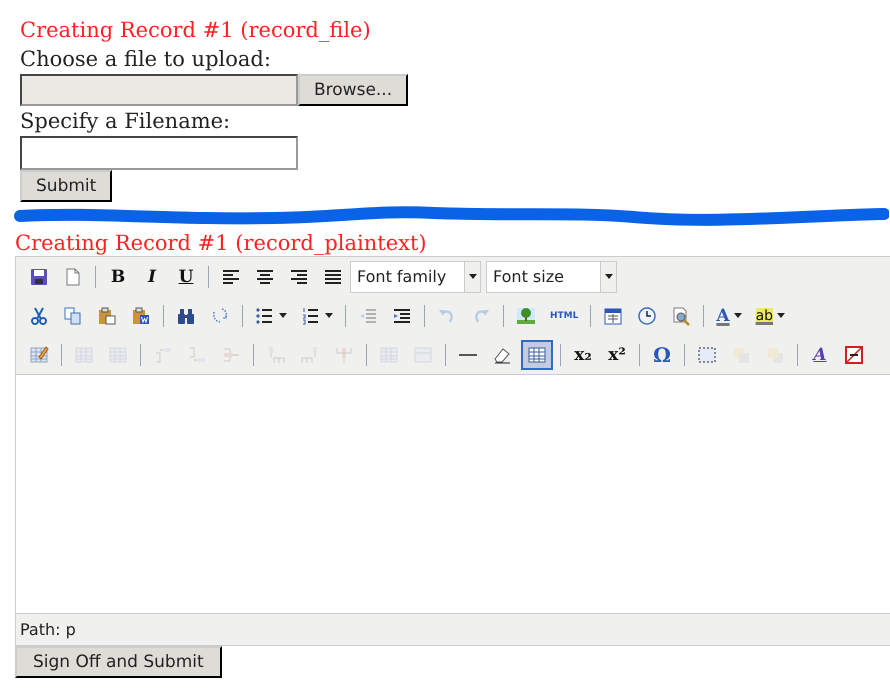 This screenshot has width=890, height=688. What do you see at coordinates (265, 316) in the screenshot?
I see `bullet-list-icon` at bounding box center [265, 316].